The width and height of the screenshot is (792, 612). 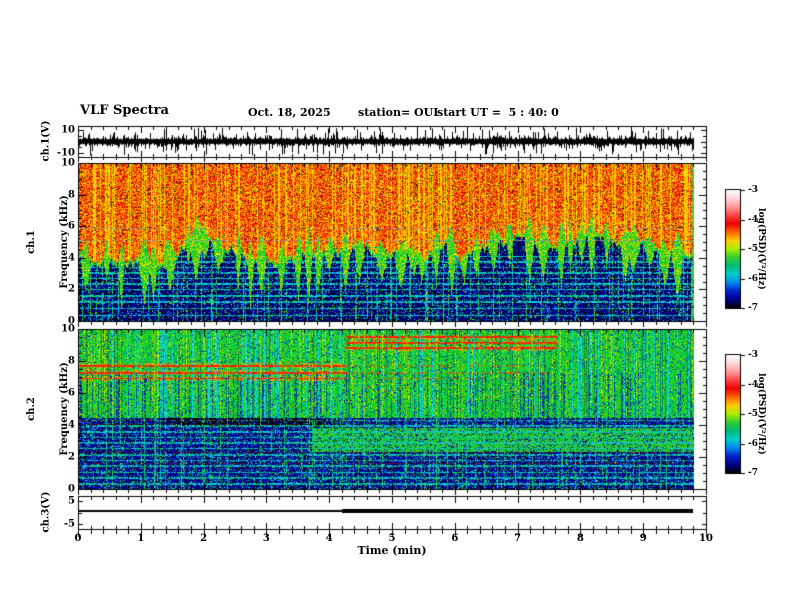 I want to click on time-tick-label: 0, so click(x=78, y=538).